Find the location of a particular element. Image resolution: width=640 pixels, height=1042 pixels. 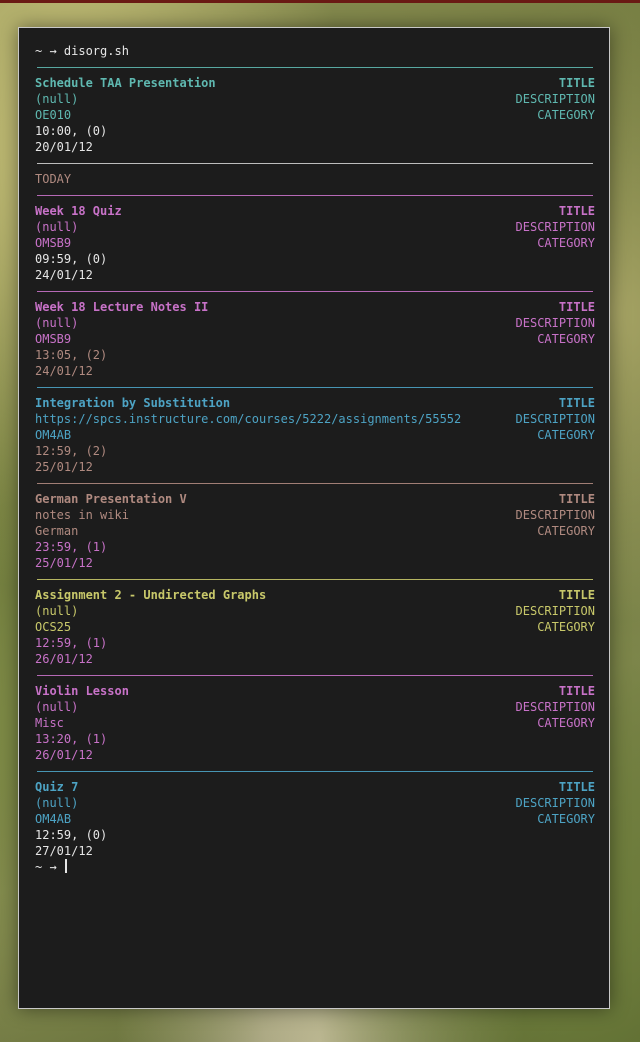

entry-time: 12:59, (1) is located at coordinates (71, 643).